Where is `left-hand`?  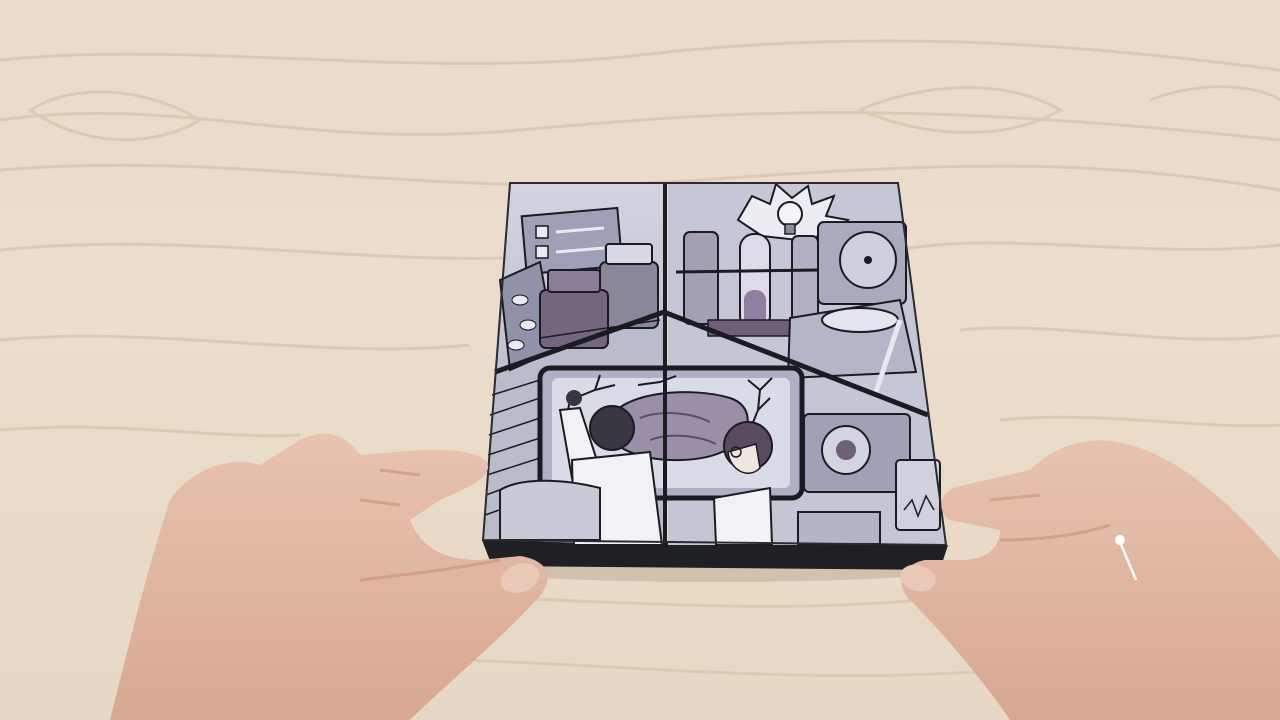 left-hand is located at coordinates (329, 576).